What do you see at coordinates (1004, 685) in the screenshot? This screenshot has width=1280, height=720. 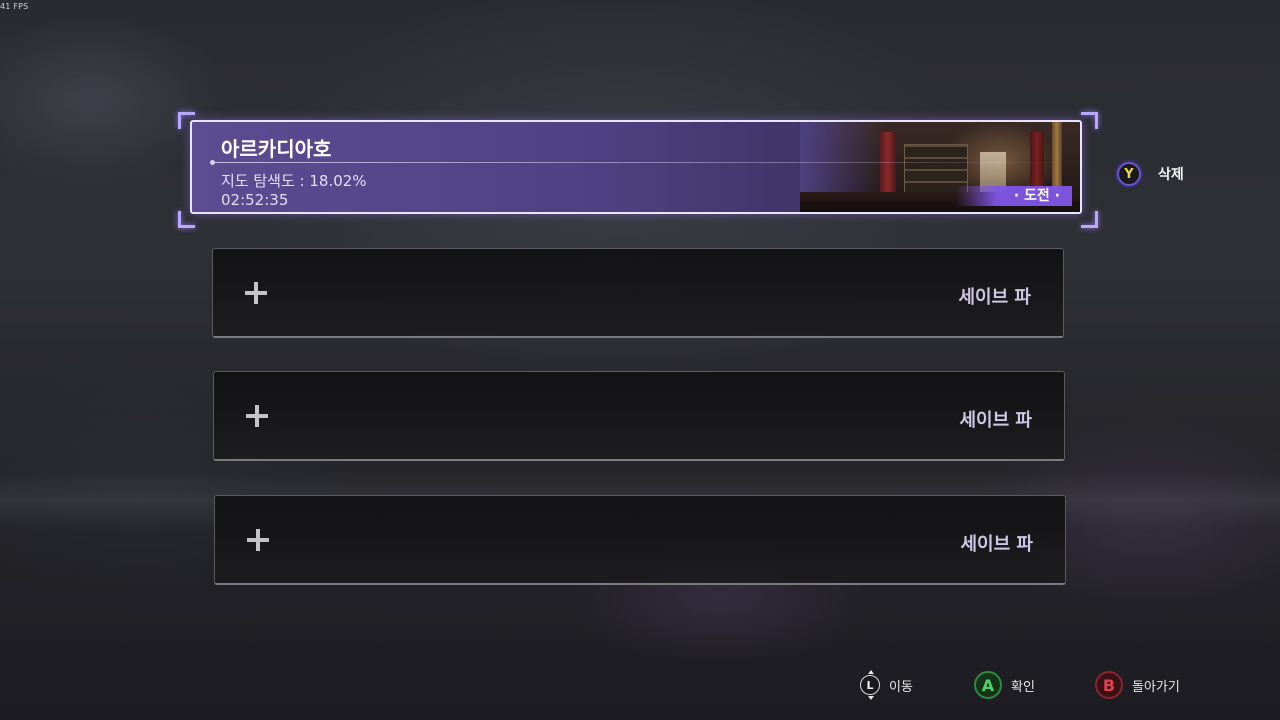 I see `hint-confirm: A 확인` at bounding box center [1004, 685].